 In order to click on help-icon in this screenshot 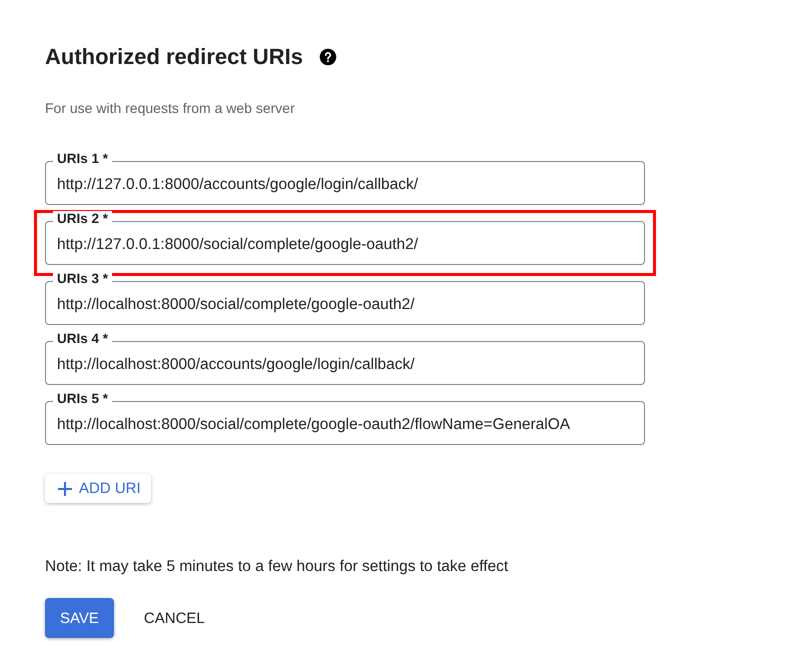, I will do `click(327, 57)`.